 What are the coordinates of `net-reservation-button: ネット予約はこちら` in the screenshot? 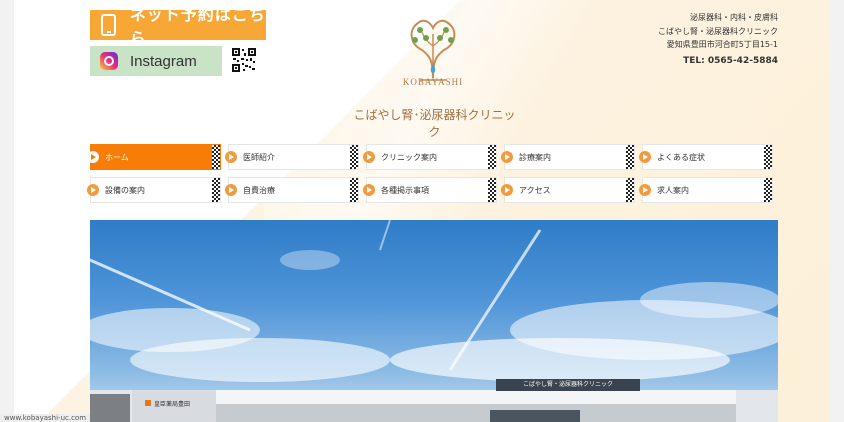 It's located at (178, 26).